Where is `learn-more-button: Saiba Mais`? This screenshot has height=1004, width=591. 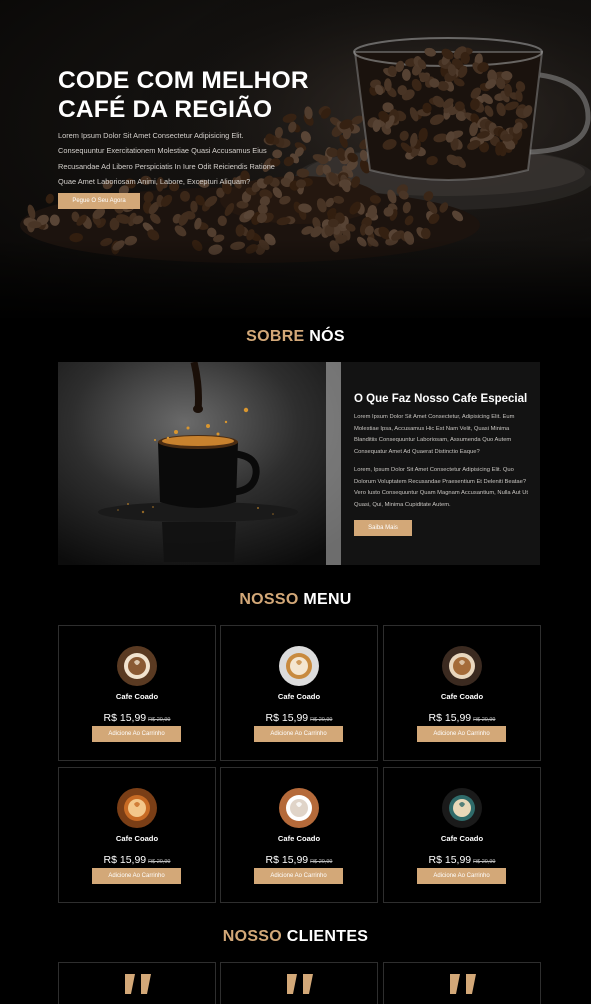 learn-more-button: Saiba Mais is located at coordinates (383, 528).